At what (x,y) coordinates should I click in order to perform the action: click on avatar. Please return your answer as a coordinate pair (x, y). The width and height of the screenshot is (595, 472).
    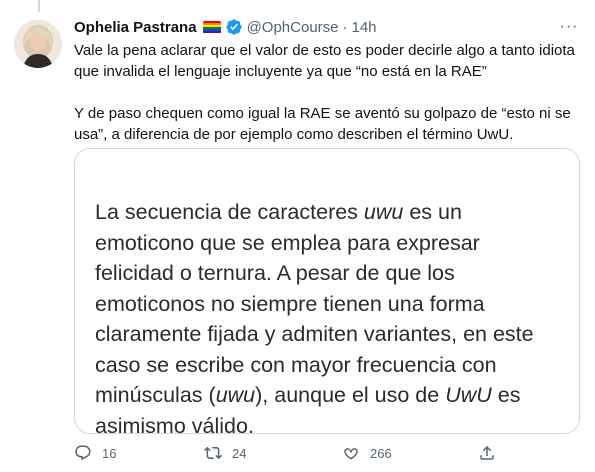
    Looking at the image, I should click on (38, 44).